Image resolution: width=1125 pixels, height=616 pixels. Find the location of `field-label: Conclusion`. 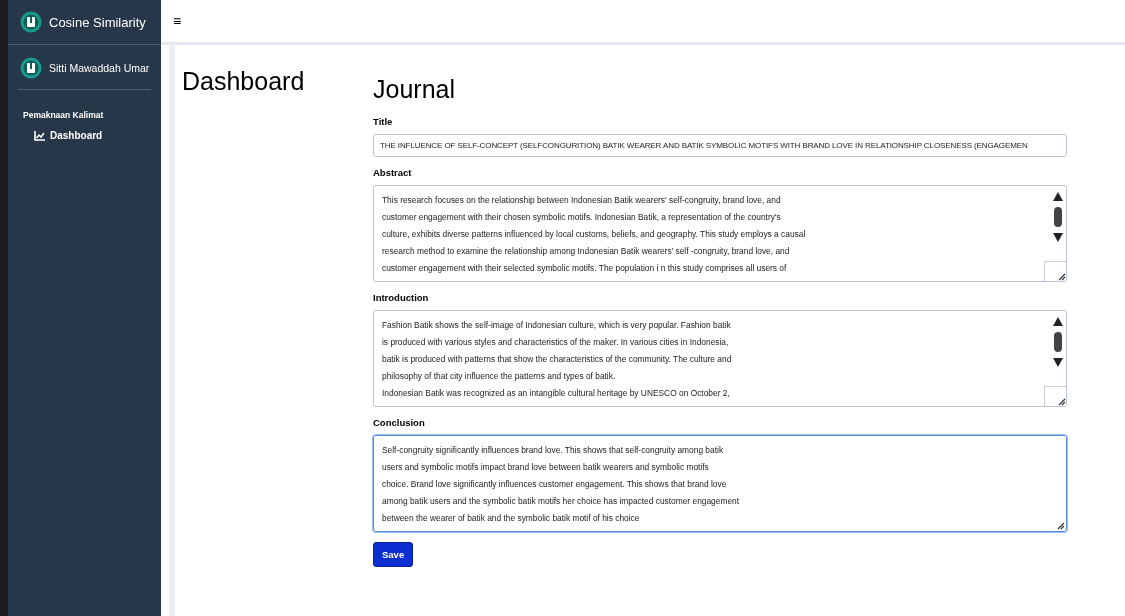

field-label: Conclusion is located at coordinates (399, 422).